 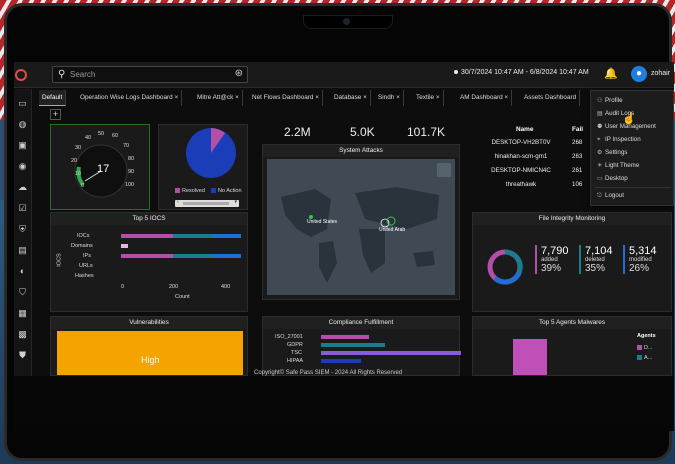 What do you see at coordinates (218, 98) in the screenshot?
I see `tab-mitre-attack: Mitre Att@ck ×` at bounding box center [218, 98].